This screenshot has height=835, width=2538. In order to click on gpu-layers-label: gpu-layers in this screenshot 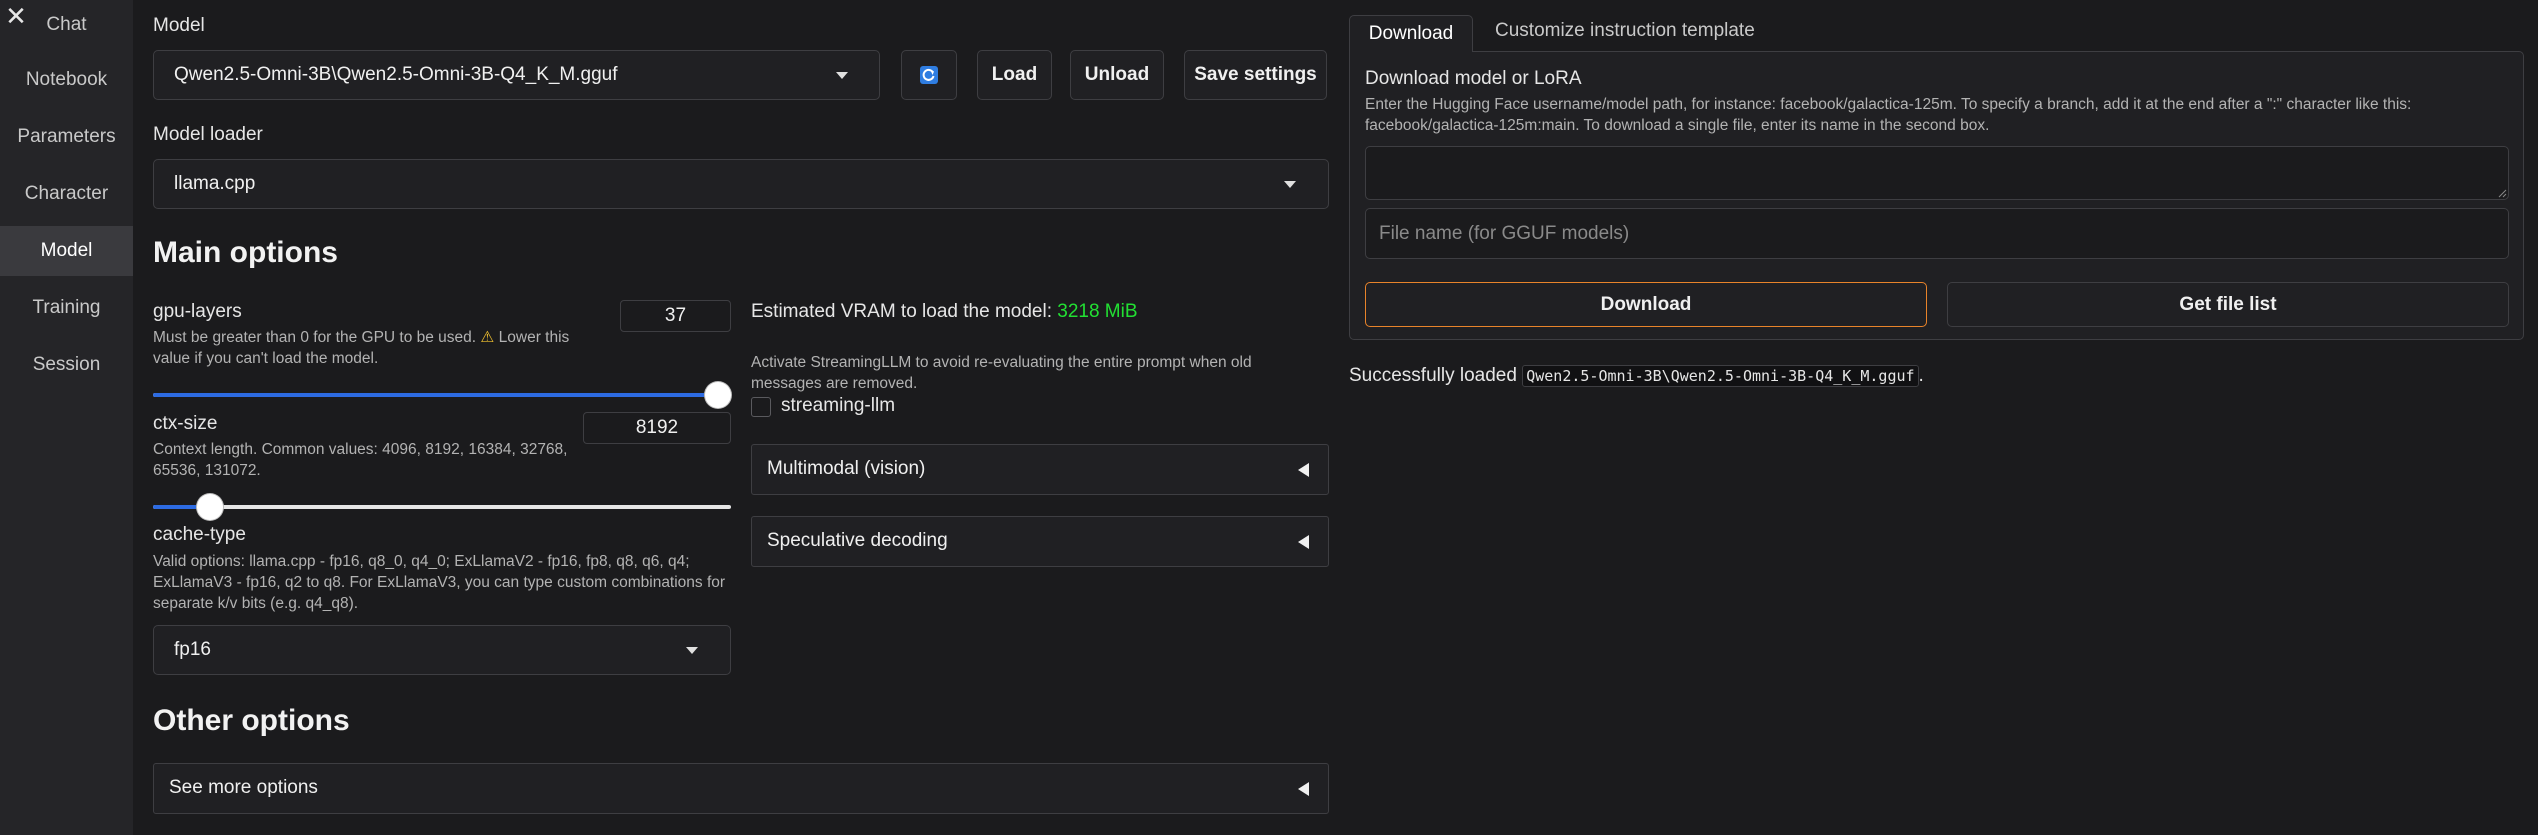, I will do `click(197, 311)`.